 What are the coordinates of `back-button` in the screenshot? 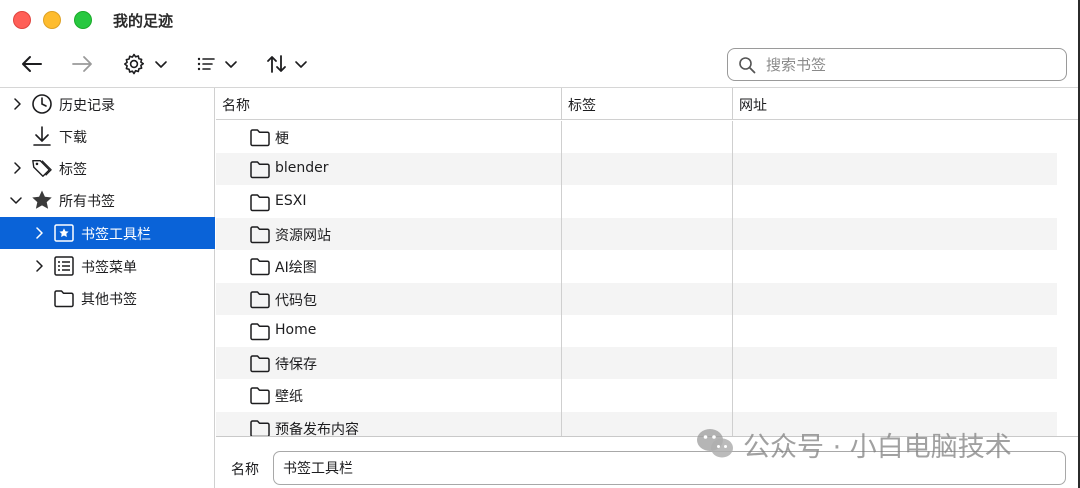 It's located at (32, 64).